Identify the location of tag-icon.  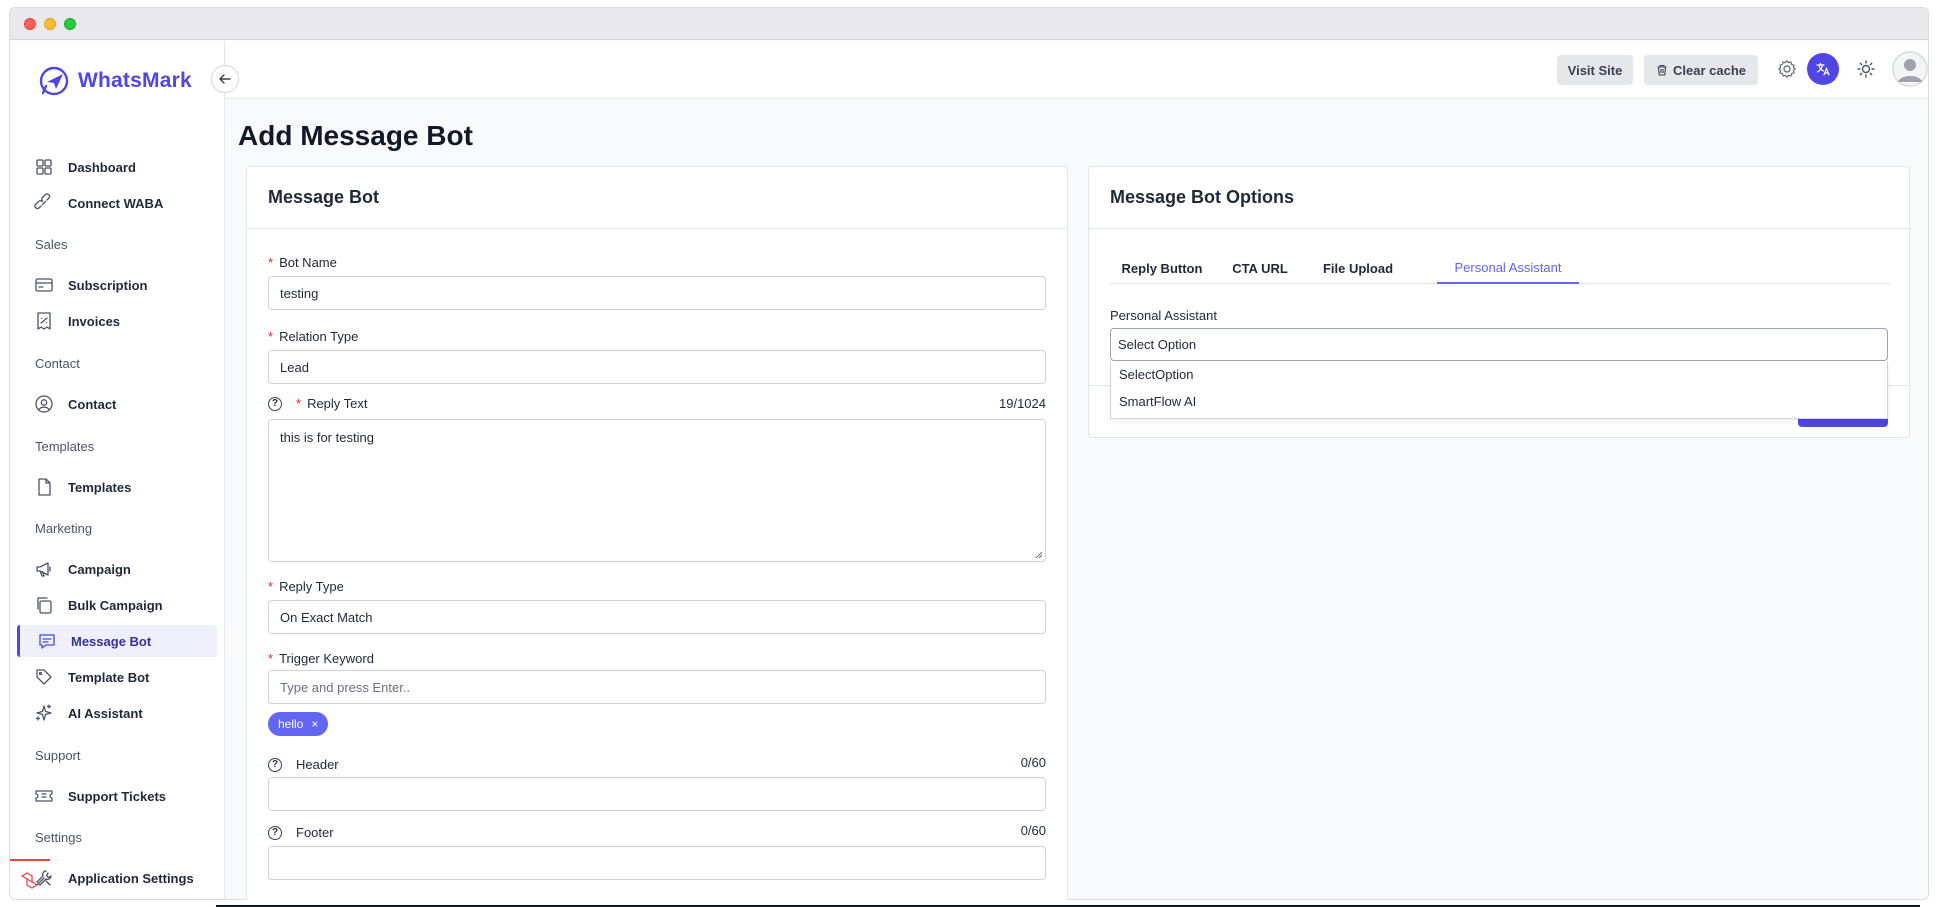
(44, 677).